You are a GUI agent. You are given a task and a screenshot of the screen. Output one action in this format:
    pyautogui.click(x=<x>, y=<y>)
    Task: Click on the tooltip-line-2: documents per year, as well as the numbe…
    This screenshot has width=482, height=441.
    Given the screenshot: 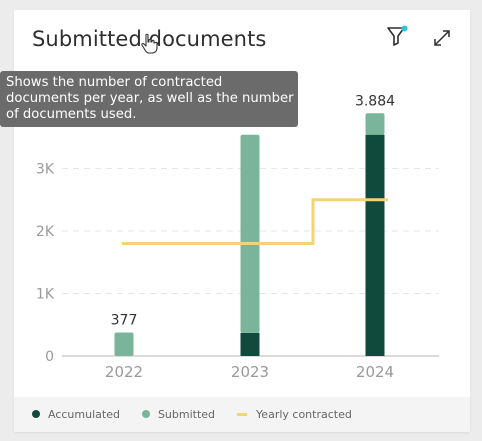 What is the action you would take?
    pyautogui.click(x=150, y=98)
    